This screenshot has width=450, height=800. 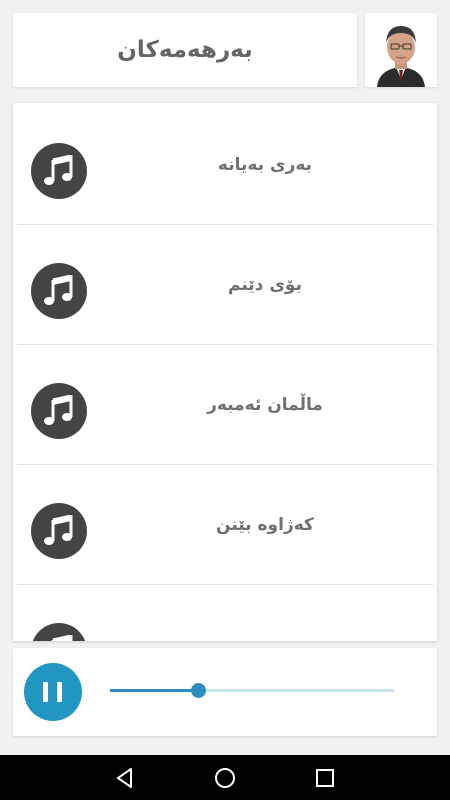 I want to click on song-title: بۆی دێنم, so click(x=265, y=285).